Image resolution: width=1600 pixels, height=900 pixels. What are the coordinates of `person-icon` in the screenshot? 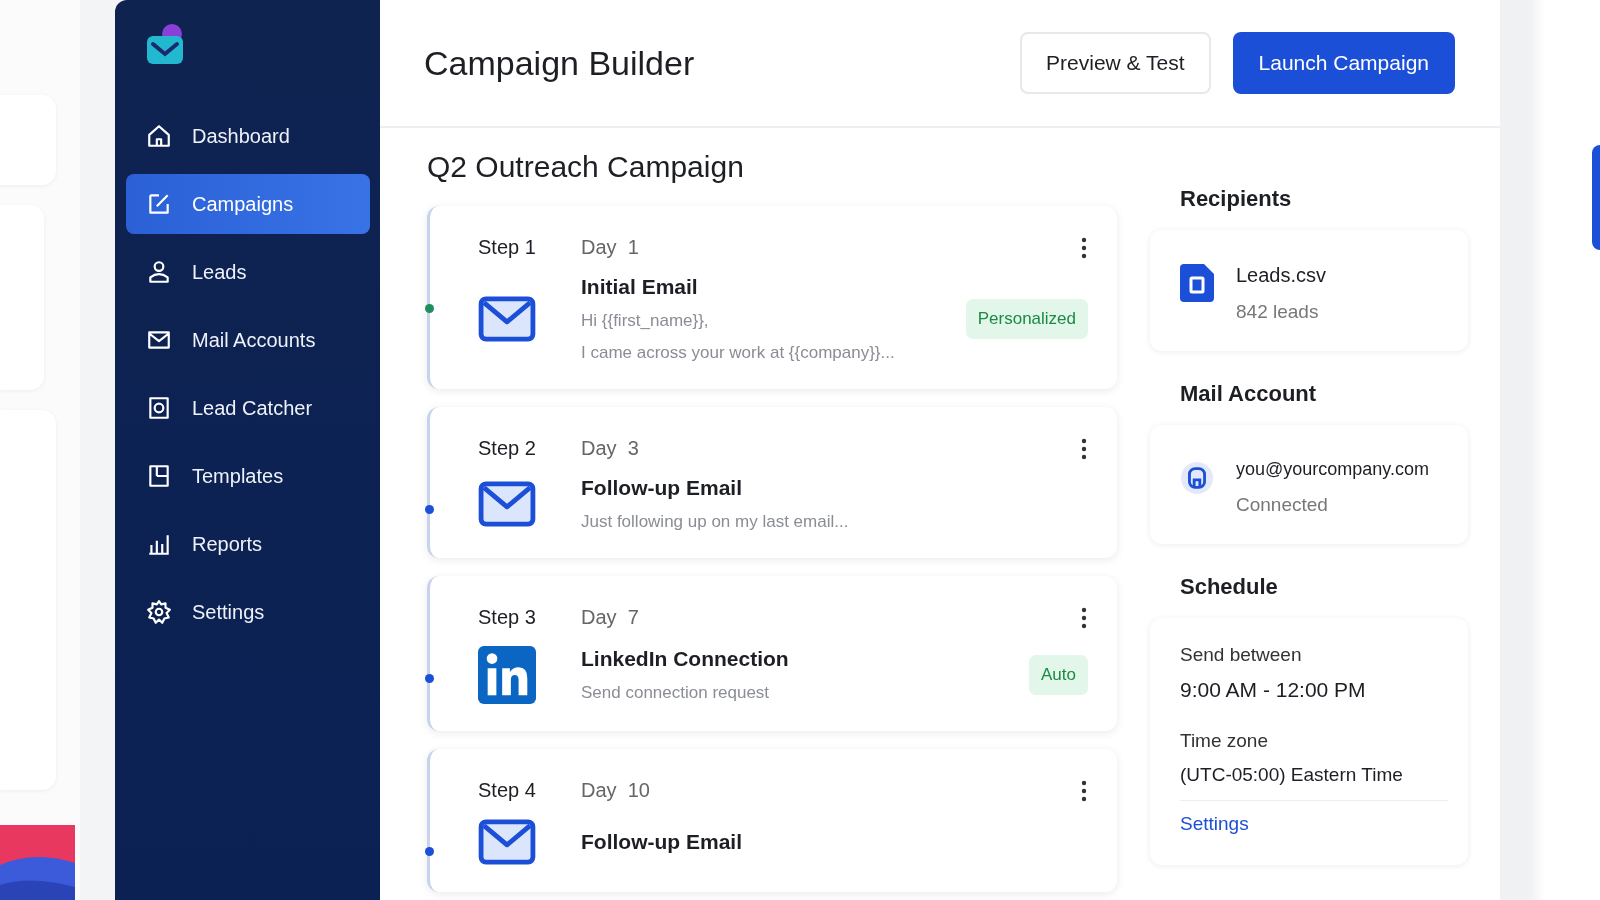 It's located at (159, 272).